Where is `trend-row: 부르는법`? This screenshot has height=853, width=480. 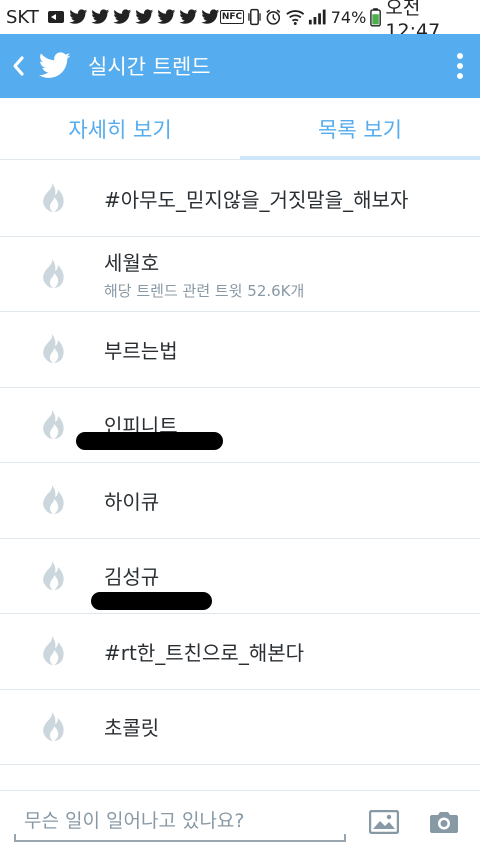 trend-row: 부르는법 is located at coordinates (240, 350).